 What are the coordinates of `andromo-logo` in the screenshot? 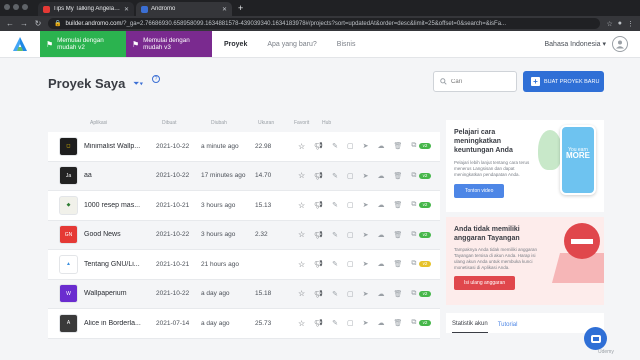 It's located at (20, 44).